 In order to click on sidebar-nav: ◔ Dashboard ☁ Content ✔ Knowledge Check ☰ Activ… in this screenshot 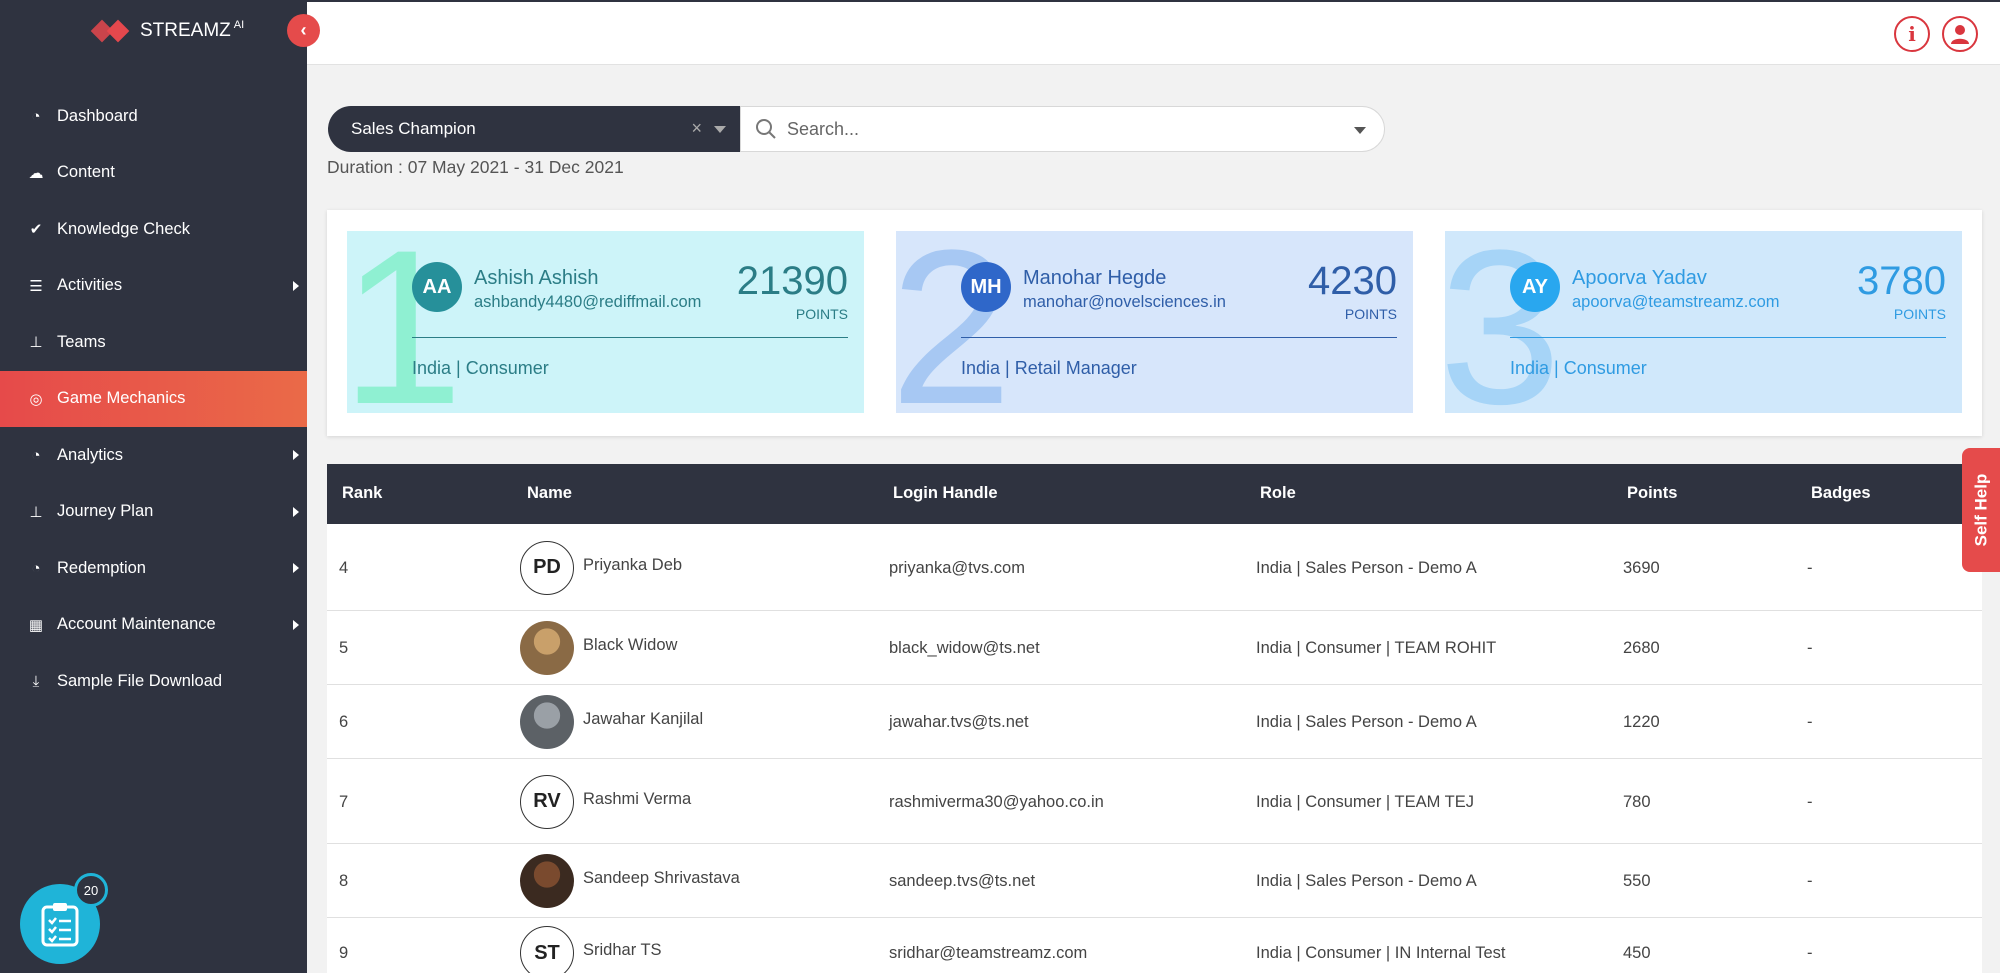, I will do `click(153, 399)`.